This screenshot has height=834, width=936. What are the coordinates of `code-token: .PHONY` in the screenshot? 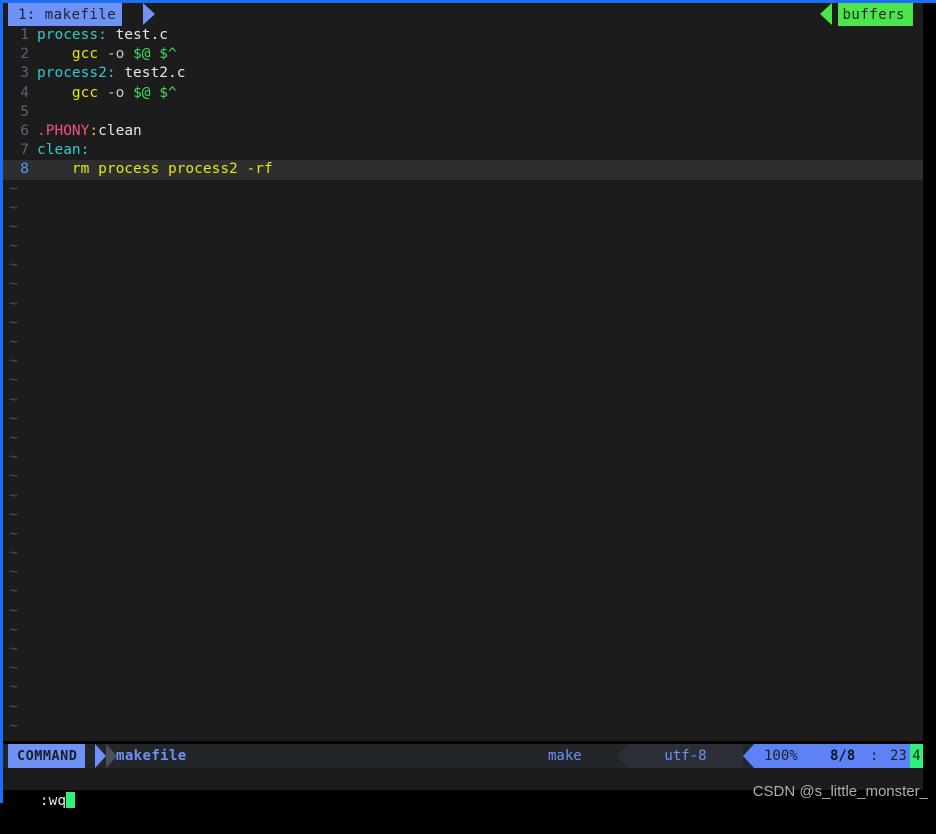 It's located at (63, 130).